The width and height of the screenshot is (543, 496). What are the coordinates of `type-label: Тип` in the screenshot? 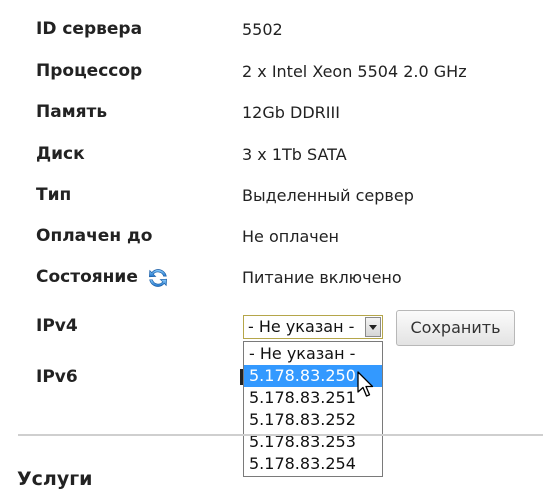 It's located at (54, 195).